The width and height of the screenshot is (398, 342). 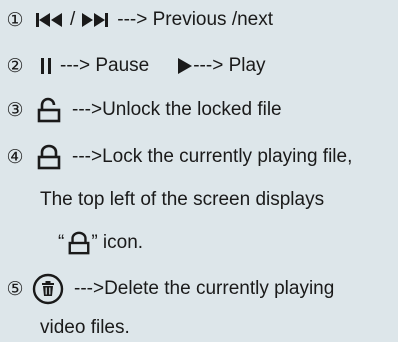 I want to click on instruction-item-5: ⑤ --->Delete the currently playing, so click(x=169, y=289).